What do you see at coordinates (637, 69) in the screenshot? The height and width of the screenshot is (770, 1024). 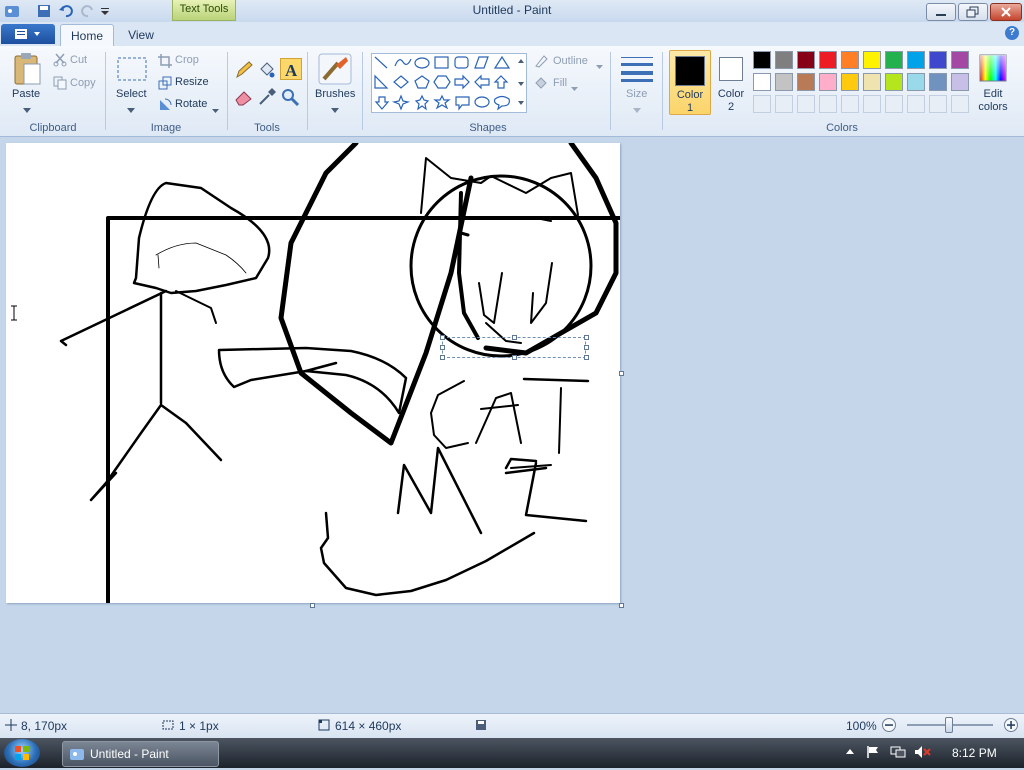 I see `size-icon` at bounding box center [637, 69].